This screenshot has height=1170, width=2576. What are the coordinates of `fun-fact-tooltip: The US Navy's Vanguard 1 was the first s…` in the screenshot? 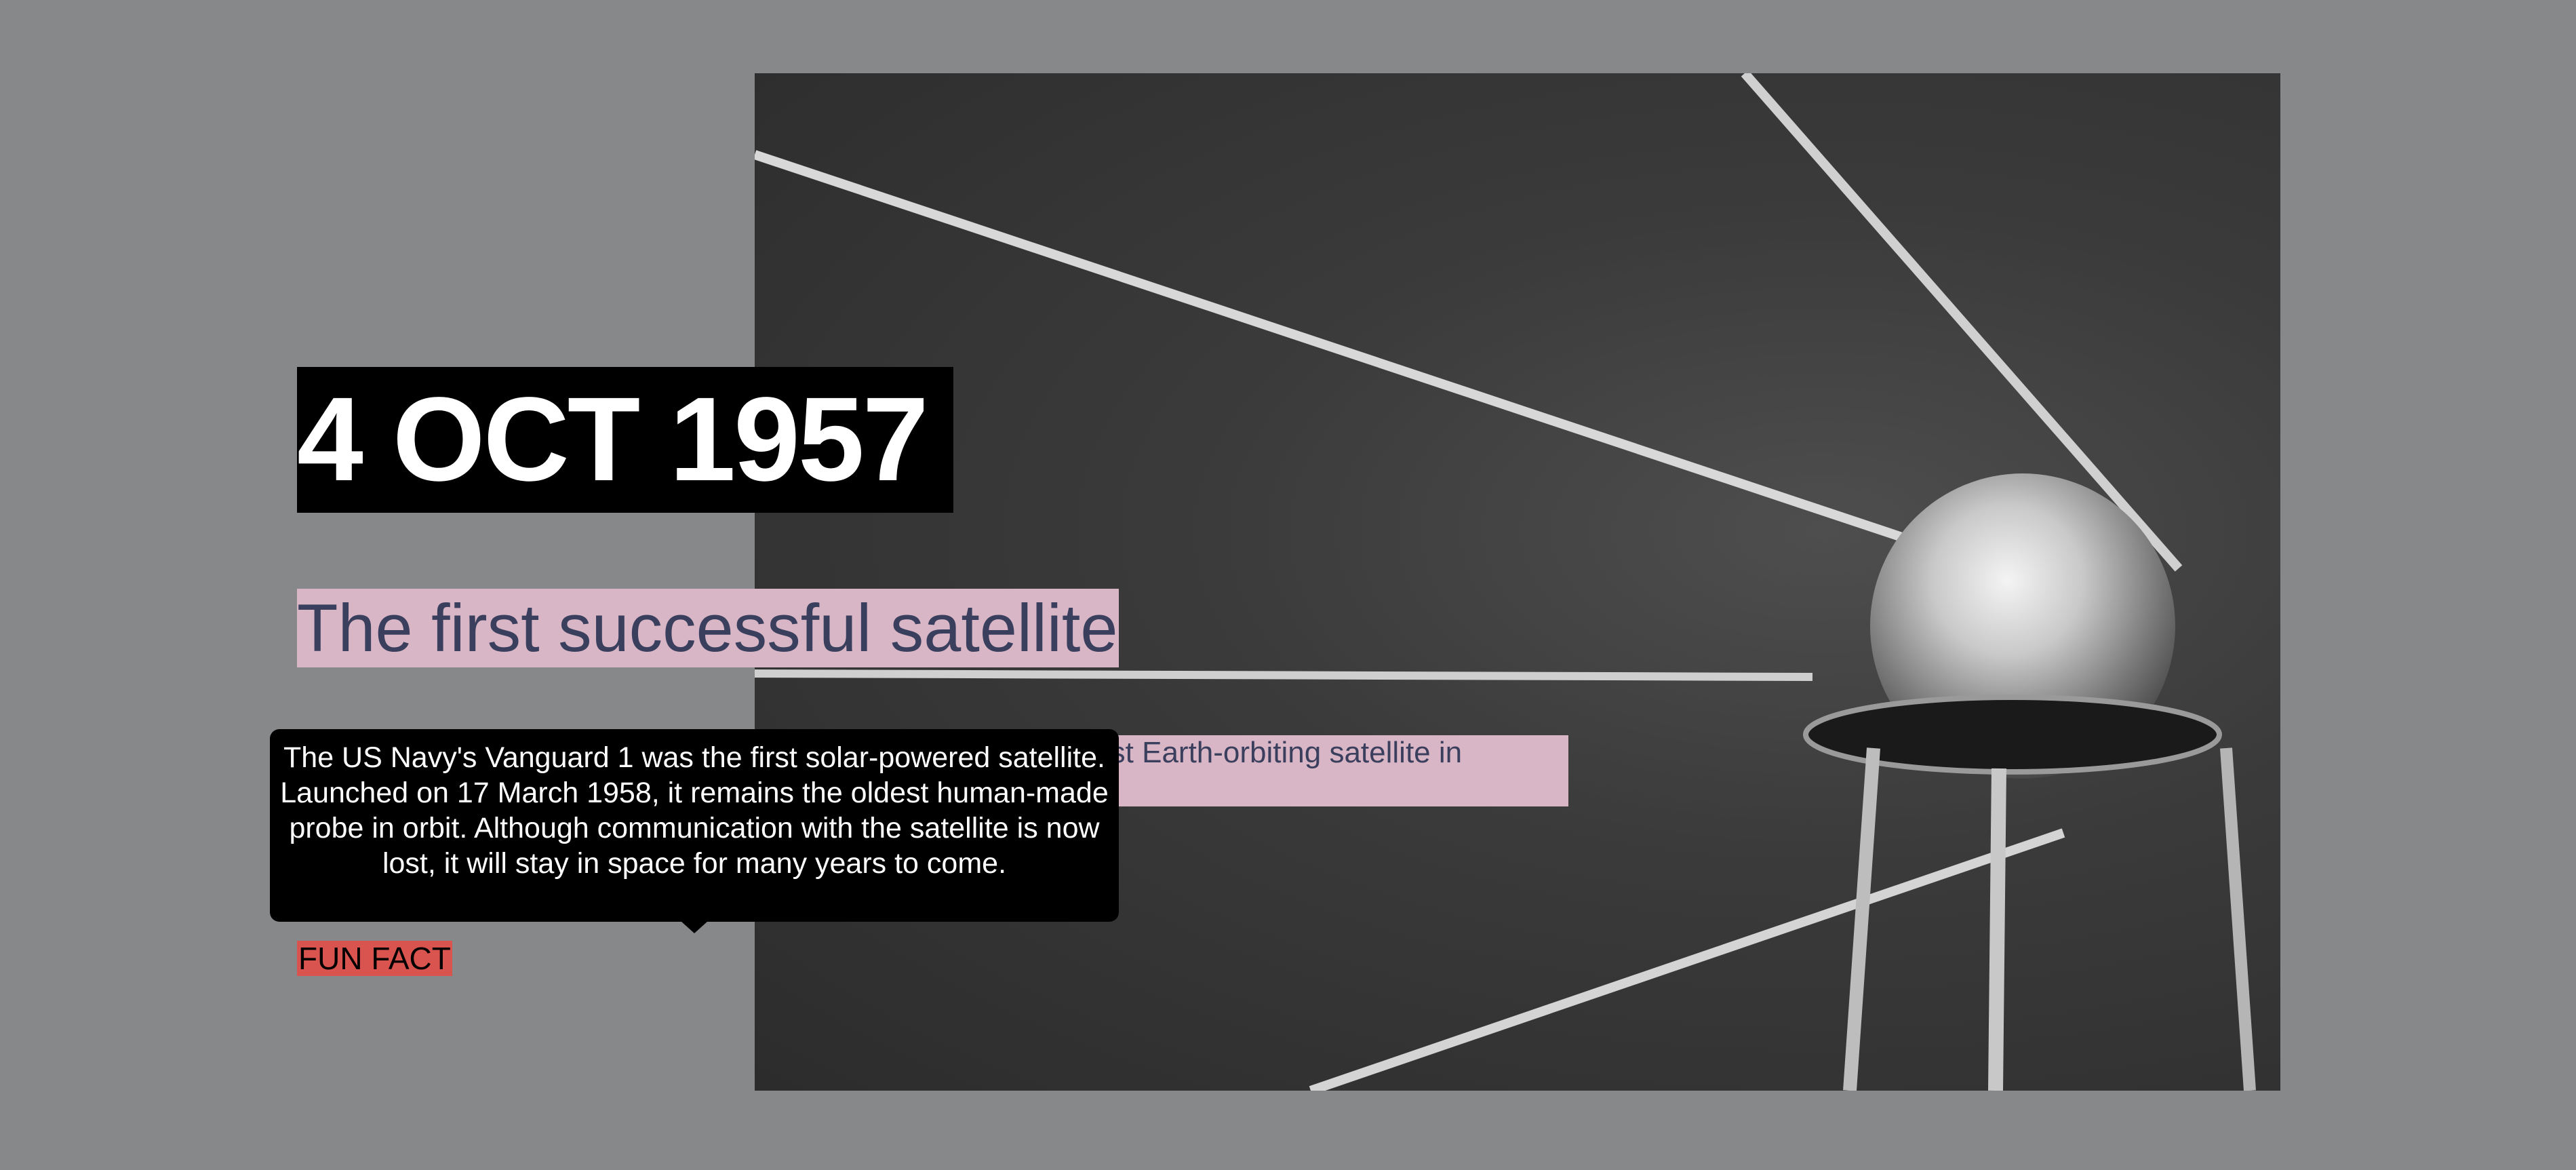 It's located at (695, 826).